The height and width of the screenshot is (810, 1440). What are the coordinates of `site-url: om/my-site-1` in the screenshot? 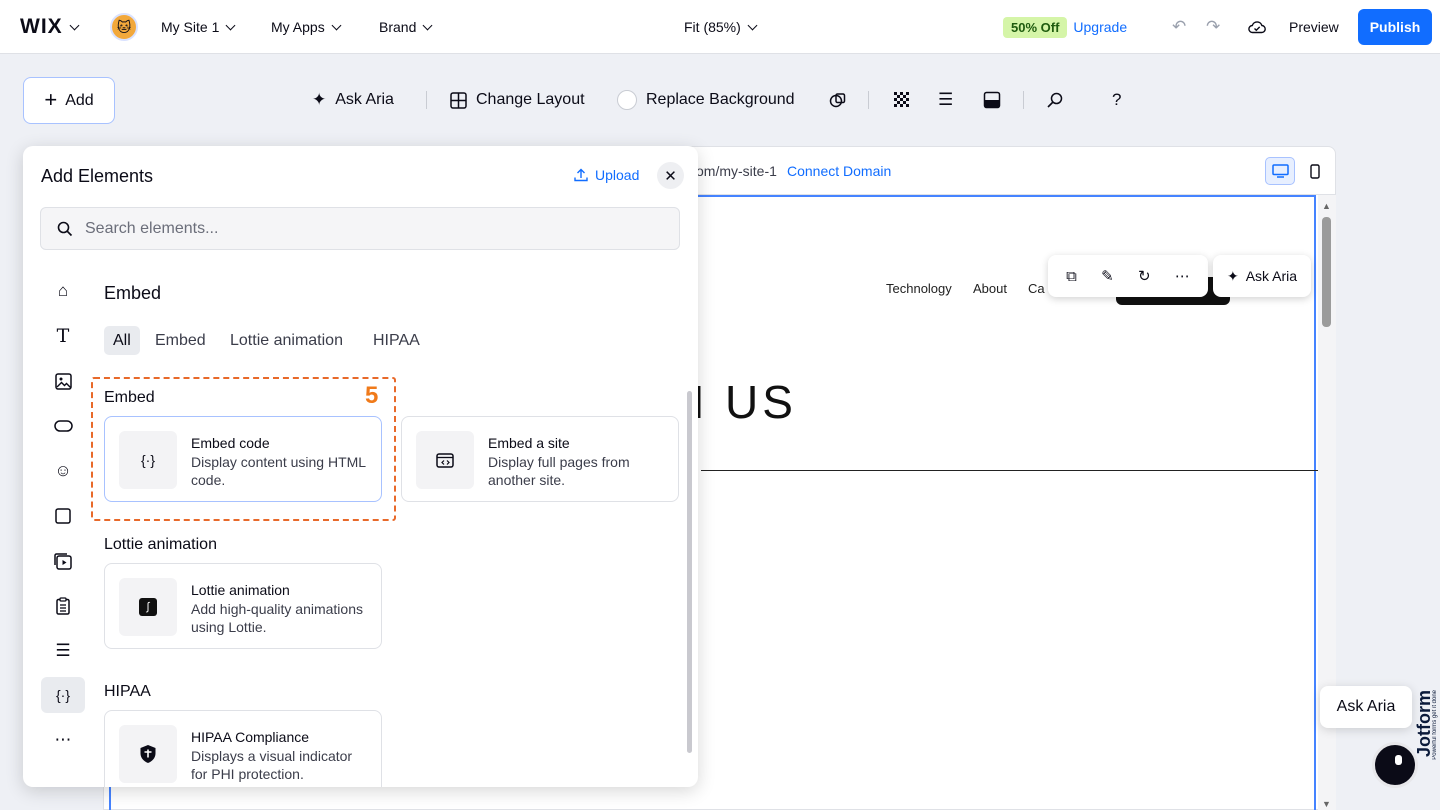 It's located at (736, 171).